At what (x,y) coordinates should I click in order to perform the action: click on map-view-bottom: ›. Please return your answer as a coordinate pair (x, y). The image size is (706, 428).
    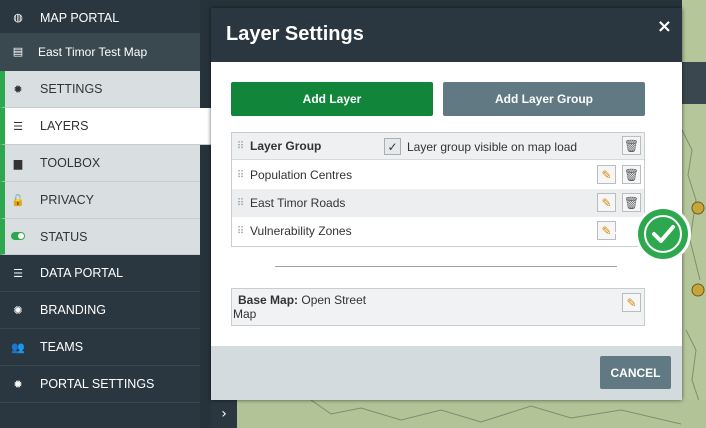
    Looking at the image, I should click on (458, 414).